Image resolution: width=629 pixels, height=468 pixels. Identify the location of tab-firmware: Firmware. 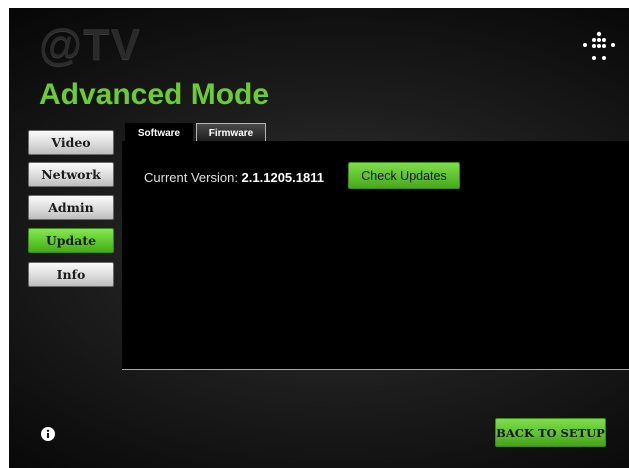
(231, 132).